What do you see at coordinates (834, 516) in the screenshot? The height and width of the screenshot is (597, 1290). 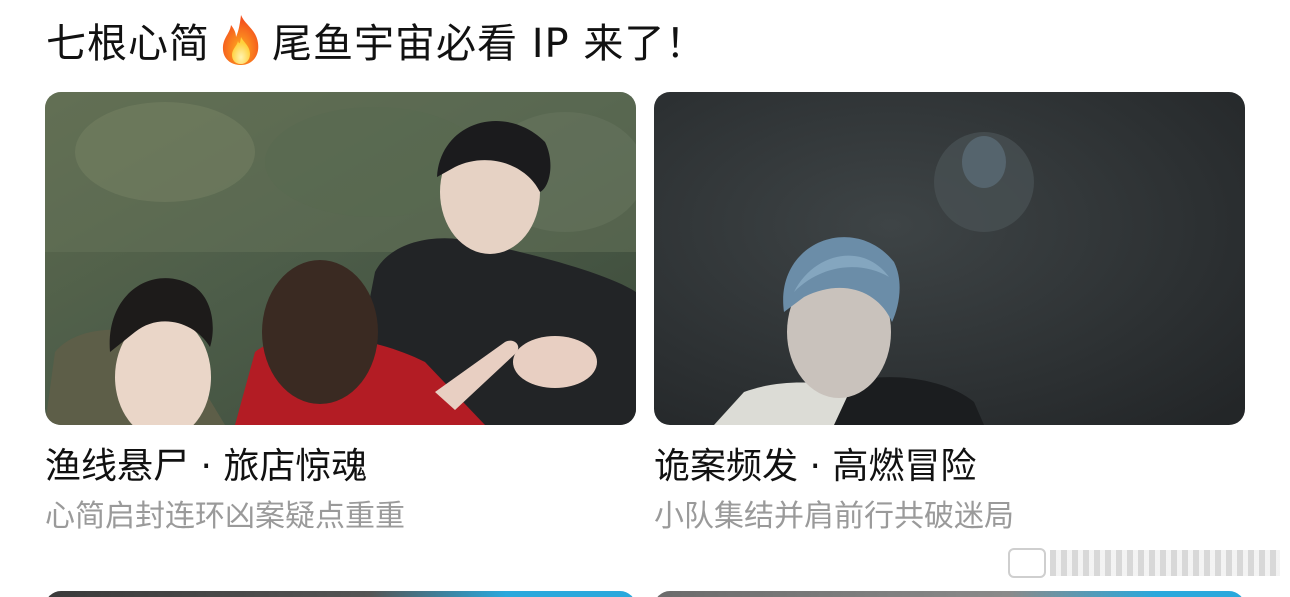 I see `card-subtitle: 小队集结并肩前行共破迷局` at bounding box center [834, 516].